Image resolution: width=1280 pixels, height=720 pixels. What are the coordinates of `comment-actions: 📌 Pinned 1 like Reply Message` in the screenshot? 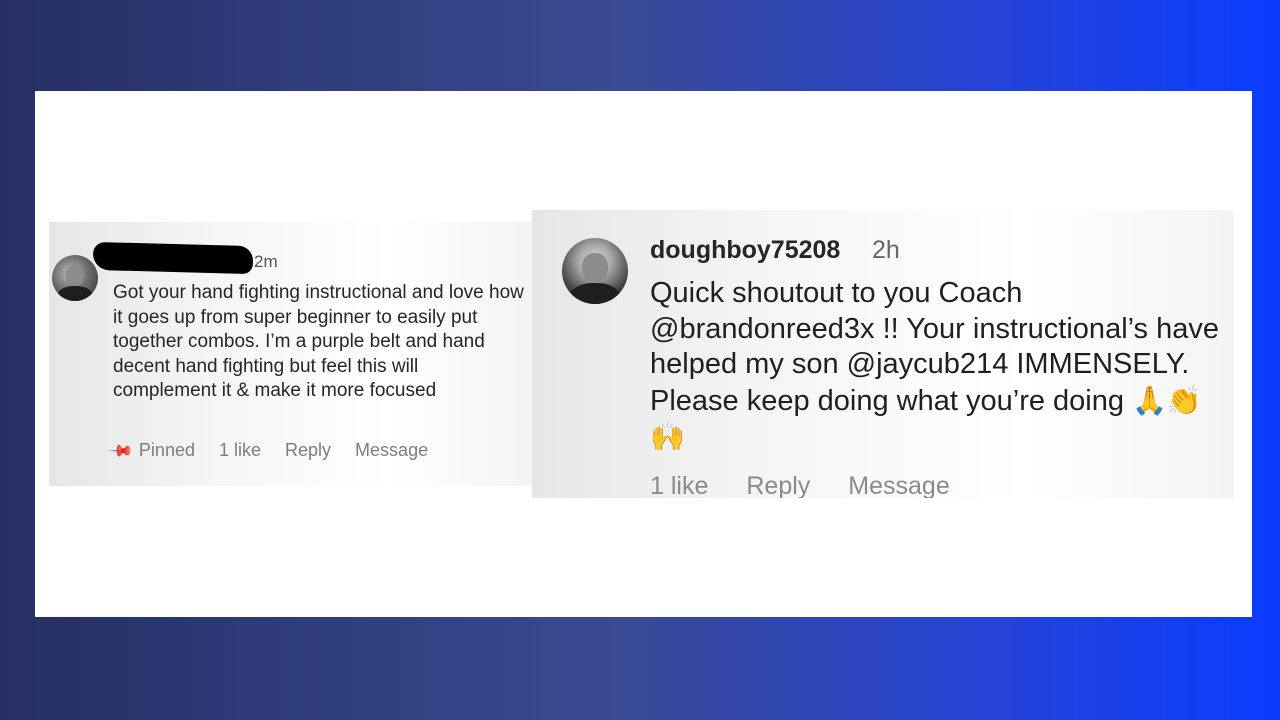 It's located at (268, 451).